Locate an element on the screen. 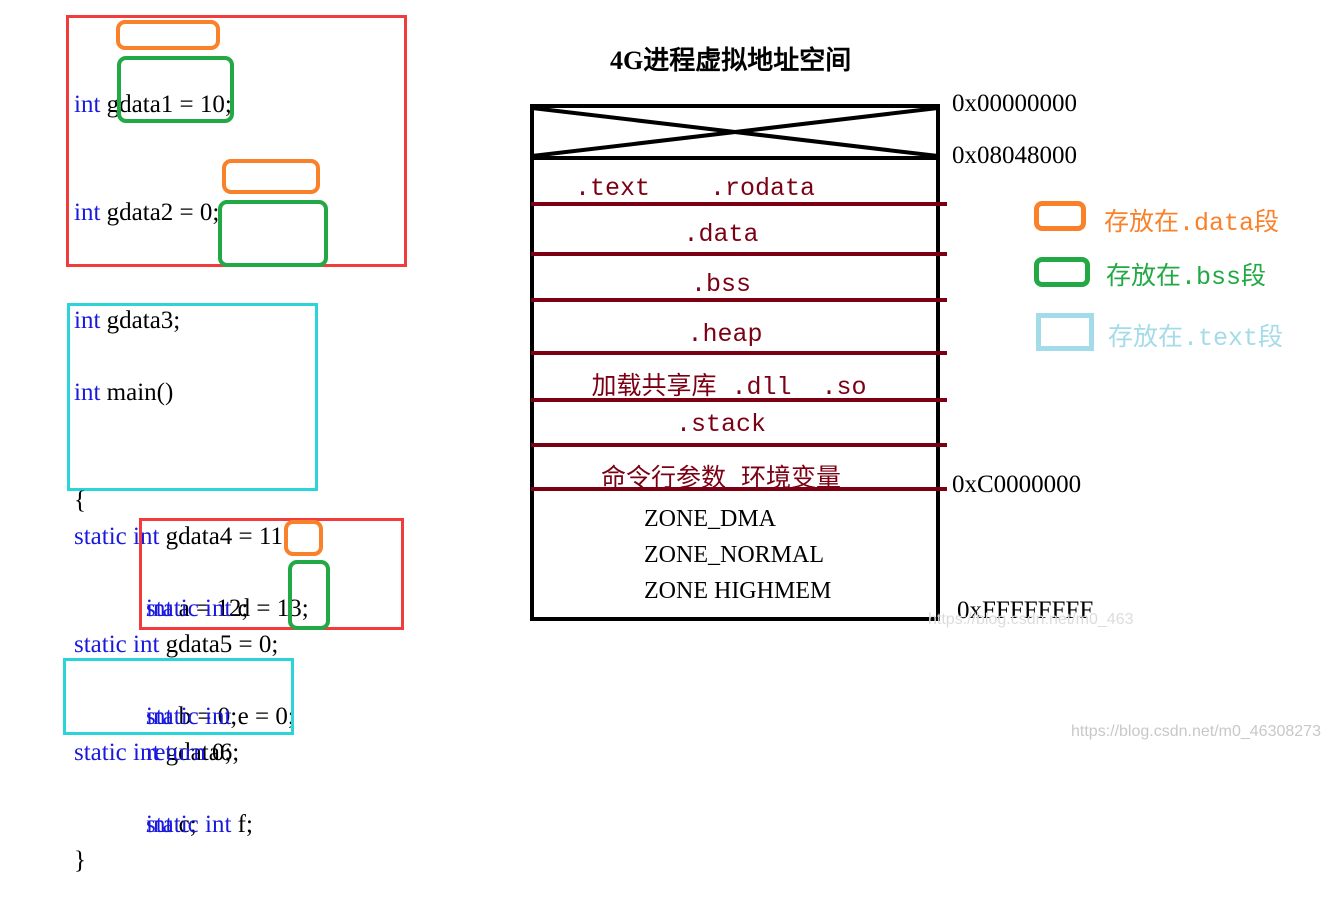 This screenshot has width=1328, height=915. highlight-gdata5-6-bss is located at coordinates (273, 233).